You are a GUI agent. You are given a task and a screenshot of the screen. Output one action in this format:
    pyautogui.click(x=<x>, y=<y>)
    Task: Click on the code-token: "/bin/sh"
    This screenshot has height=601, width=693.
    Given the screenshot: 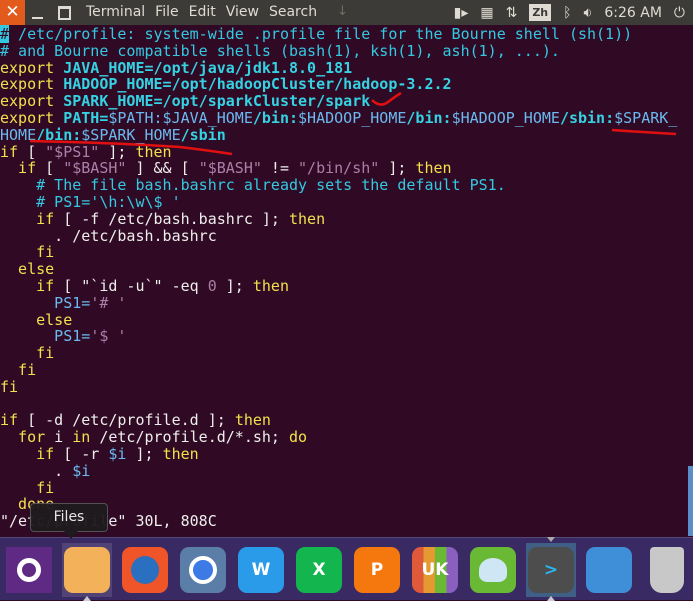 What is the action you would take?
    pyautogui.click(x=339, y=168)
    